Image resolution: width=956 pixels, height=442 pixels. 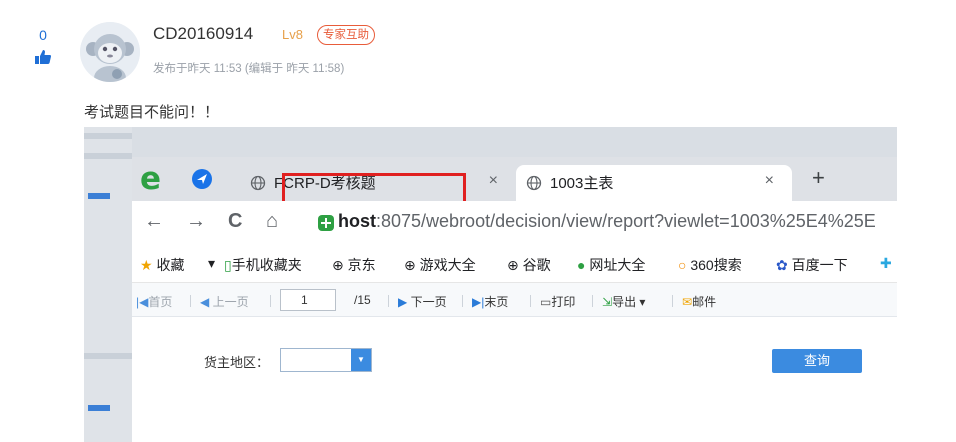 I want to click on url-host: host, so click(x=357, y=221).